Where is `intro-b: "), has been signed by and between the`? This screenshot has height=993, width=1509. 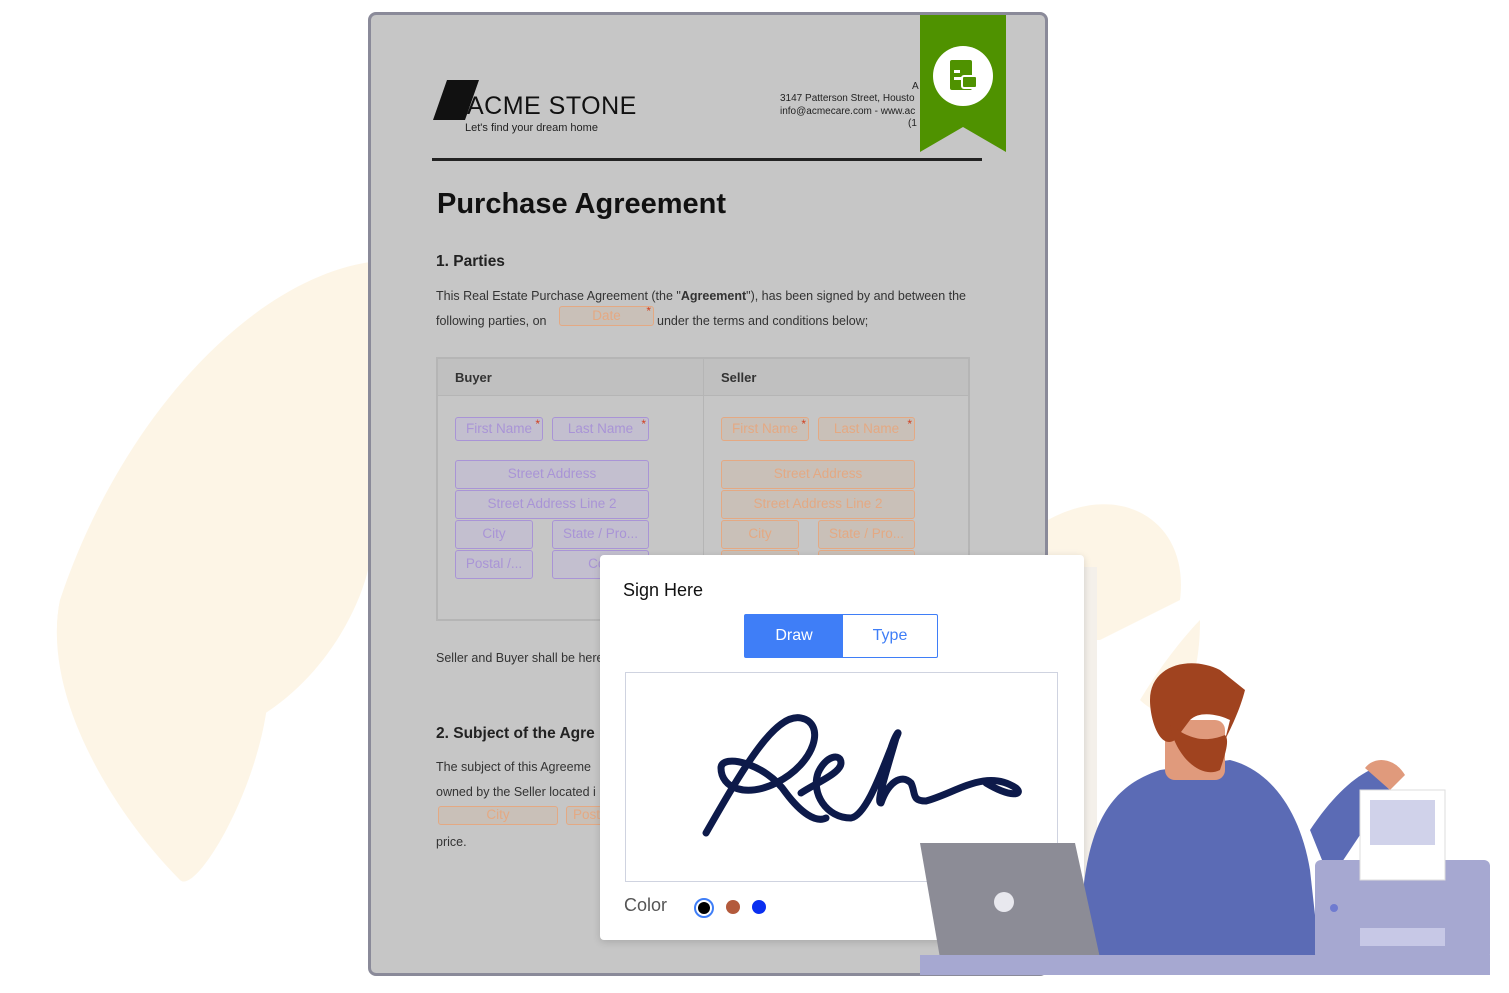
intro-b: "), has been signed by and between the is located at coordinates (856, 296).